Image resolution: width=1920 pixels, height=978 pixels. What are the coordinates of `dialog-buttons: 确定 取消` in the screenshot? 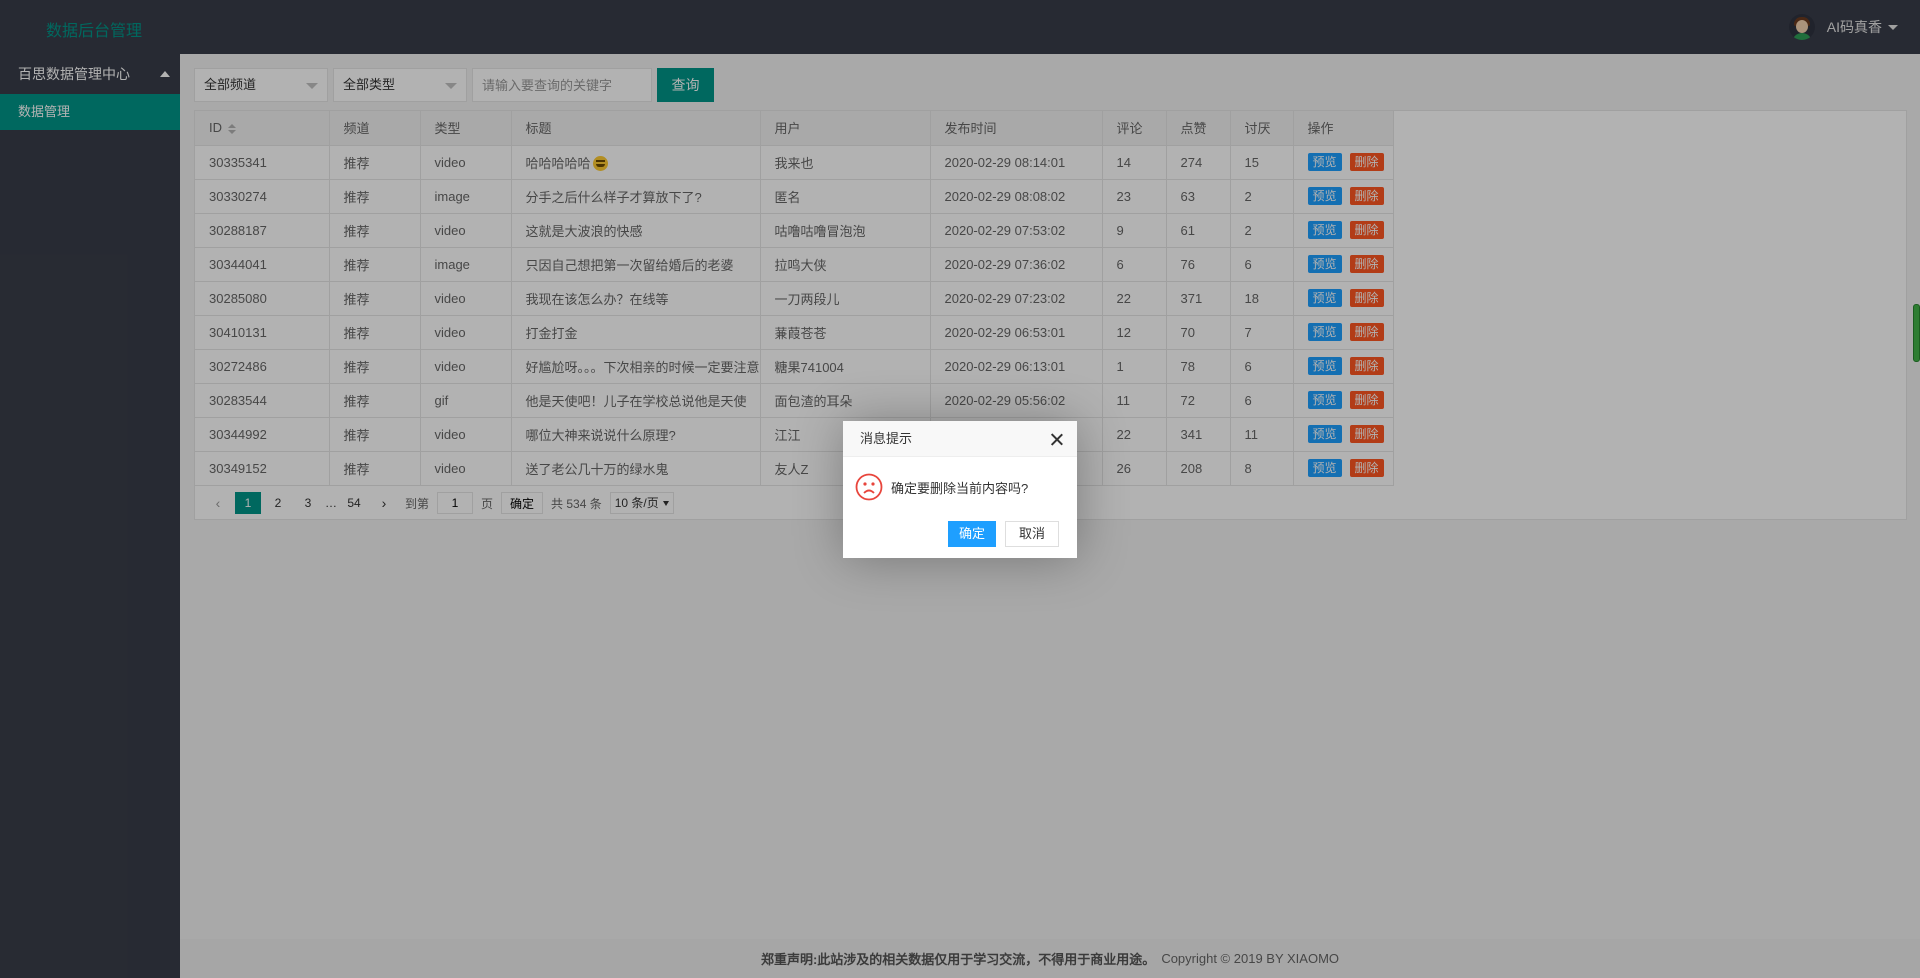 It's located at (1003, 534).